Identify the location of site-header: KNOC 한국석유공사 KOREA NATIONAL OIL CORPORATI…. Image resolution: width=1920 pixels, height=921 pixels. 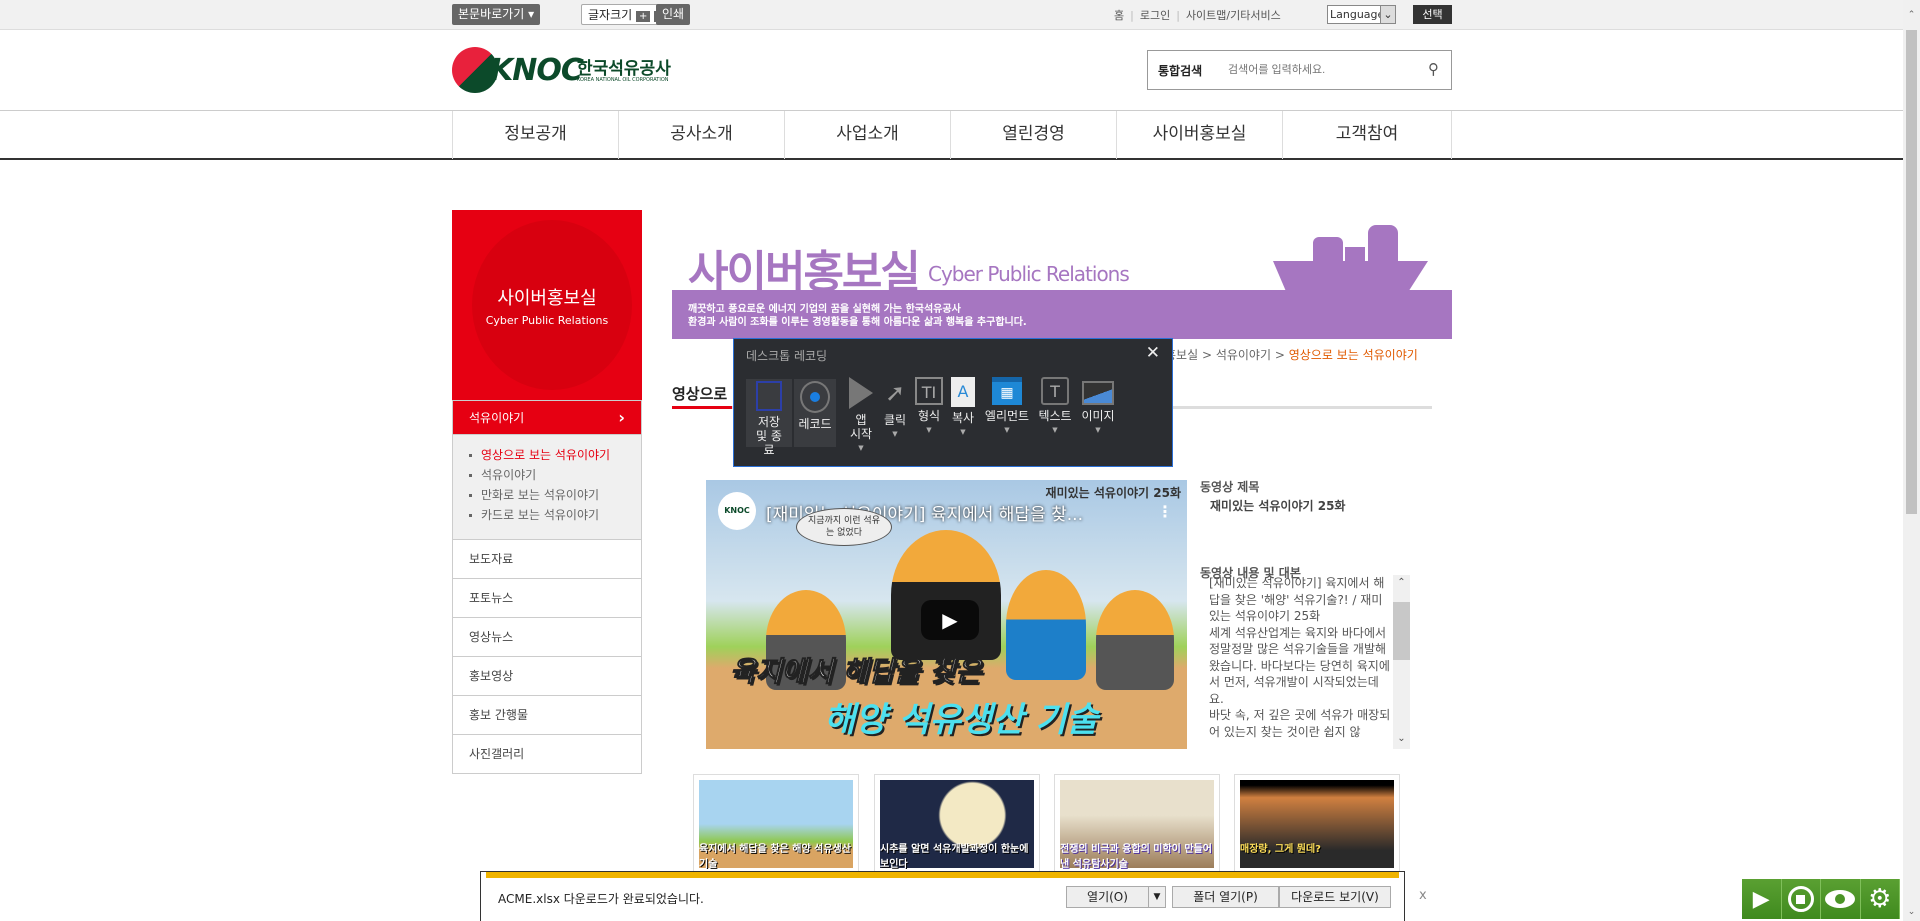
(952, 70).